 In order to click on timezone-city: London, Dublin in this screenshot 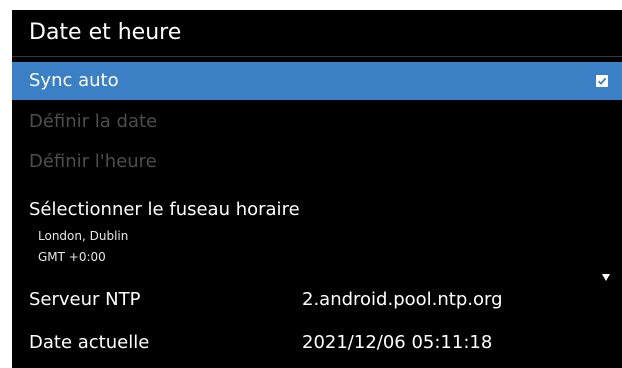, I will do `click(83, 236)`.